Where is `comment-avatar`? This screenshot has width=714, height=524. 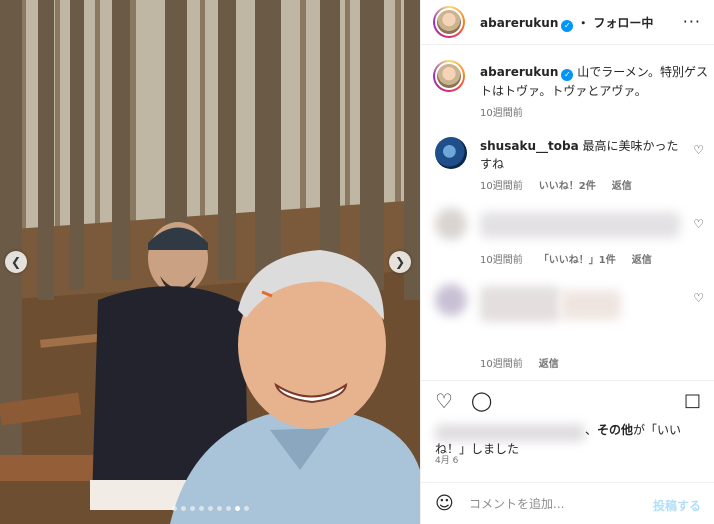 comment-avatar is located at coordinates (451, 153).